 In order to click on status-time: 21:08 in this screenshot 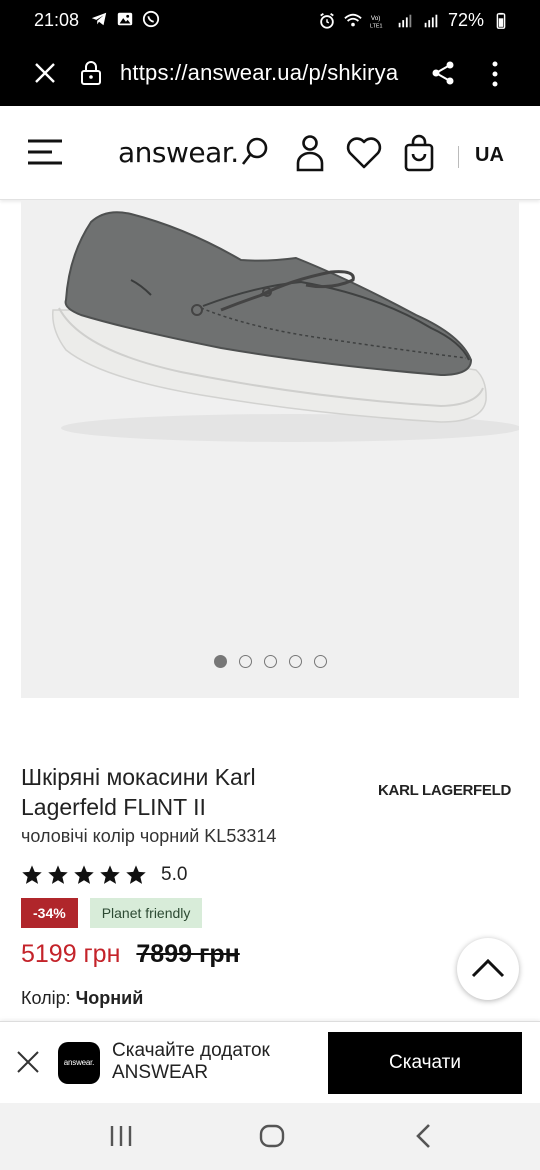, I will do `click(57, 20)`.